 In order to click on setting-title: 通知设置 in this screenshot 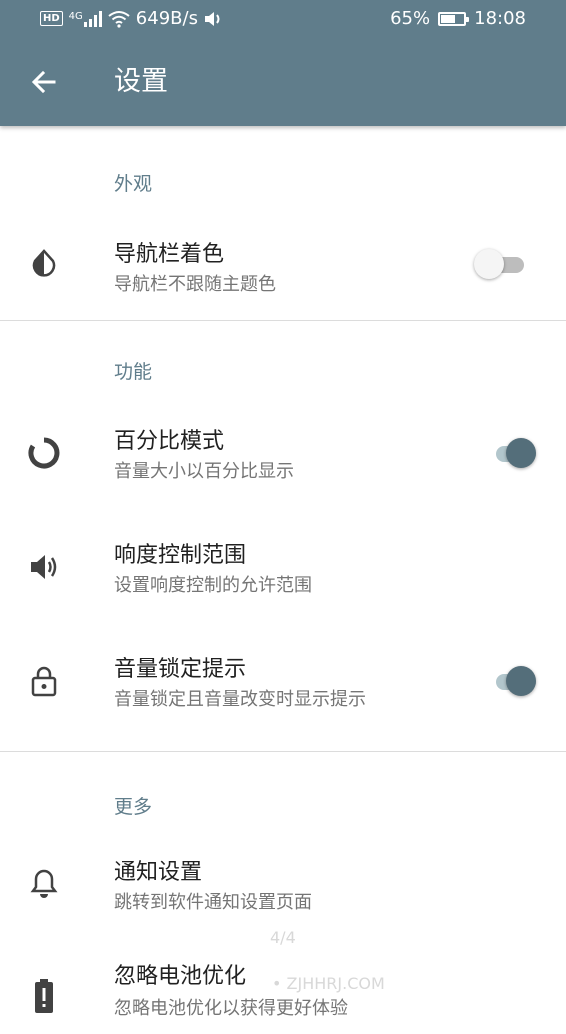, I will do `click(158, 872)`.